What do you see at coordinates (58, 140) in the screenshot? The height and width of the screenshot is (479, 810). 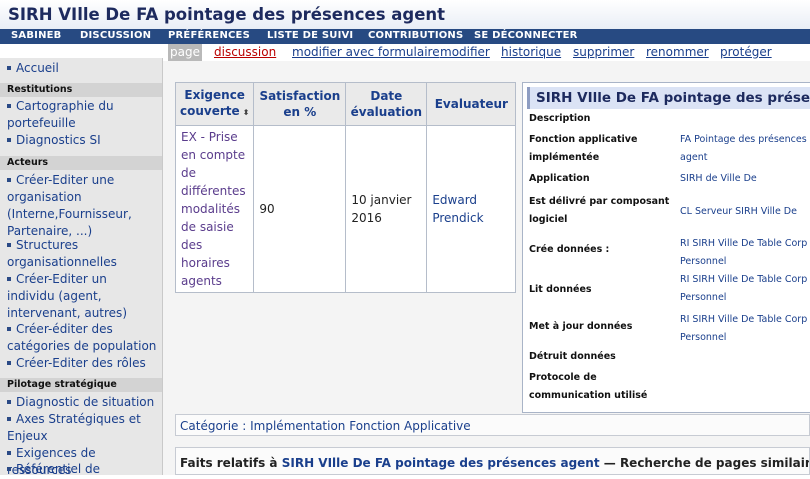 I see `sidebar-item-label: Diagnostics SI` at bounding box center [58, 140].